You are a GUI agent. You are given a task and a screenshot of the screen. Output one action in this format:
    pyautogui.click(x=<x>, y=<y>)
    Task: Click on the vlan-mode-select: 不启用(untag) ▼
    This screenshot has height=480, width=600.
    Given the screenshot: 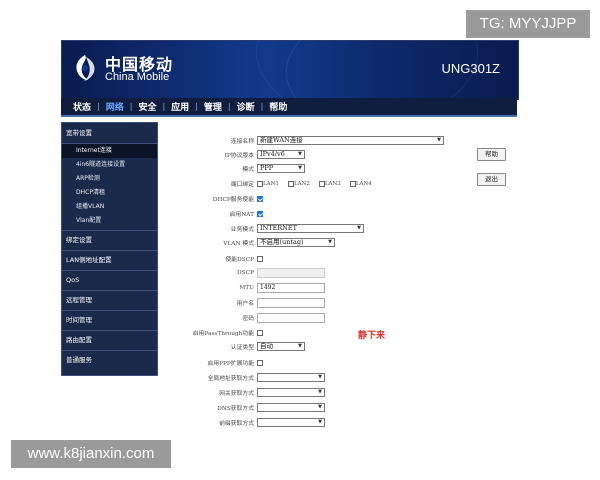 What is the action you would take?
    pyautogui.click(x=296, y=242)
    